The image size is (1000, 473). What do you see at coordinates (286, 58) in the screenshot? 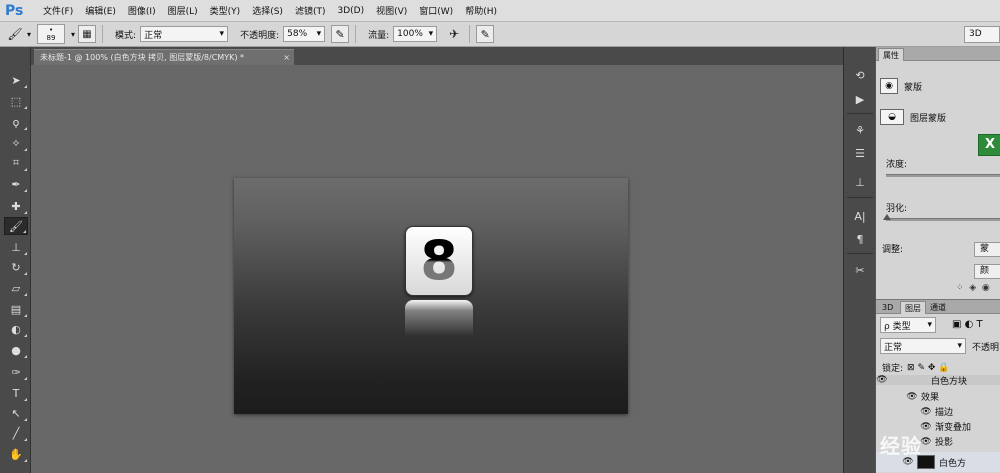
I see `close-icon: ×` at bounding box center [286, 58].